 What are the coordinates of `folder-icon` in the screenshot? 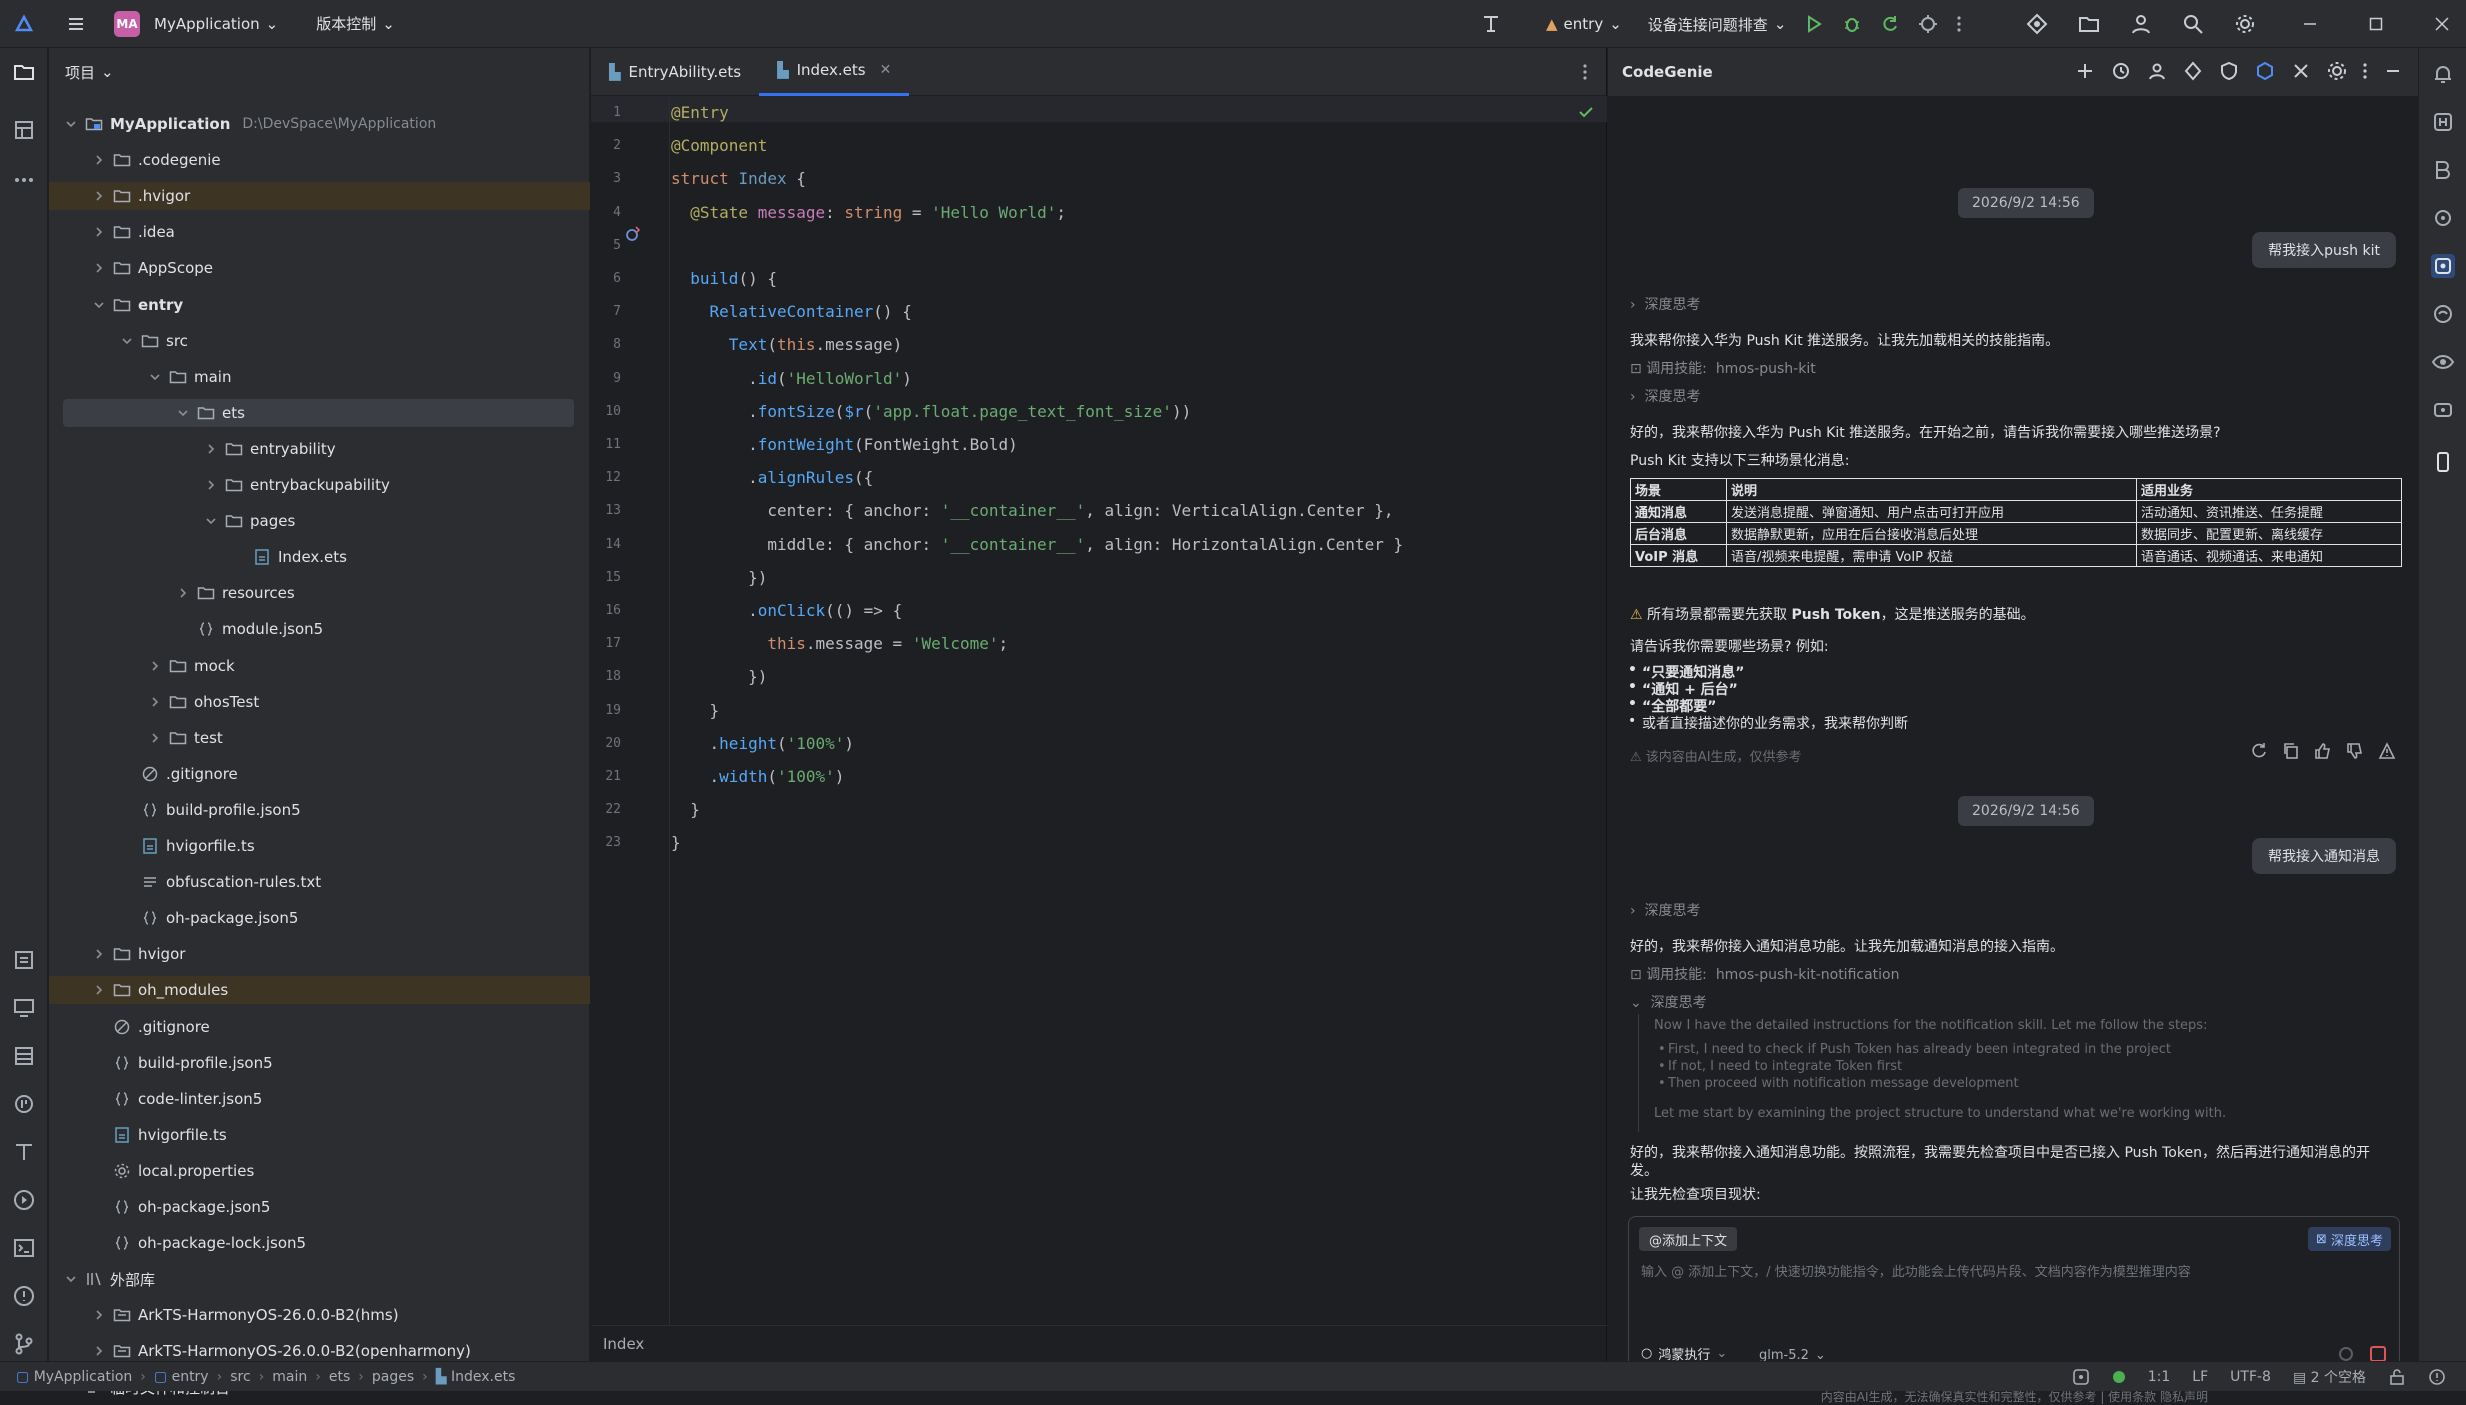 It's located at (2089, 24).